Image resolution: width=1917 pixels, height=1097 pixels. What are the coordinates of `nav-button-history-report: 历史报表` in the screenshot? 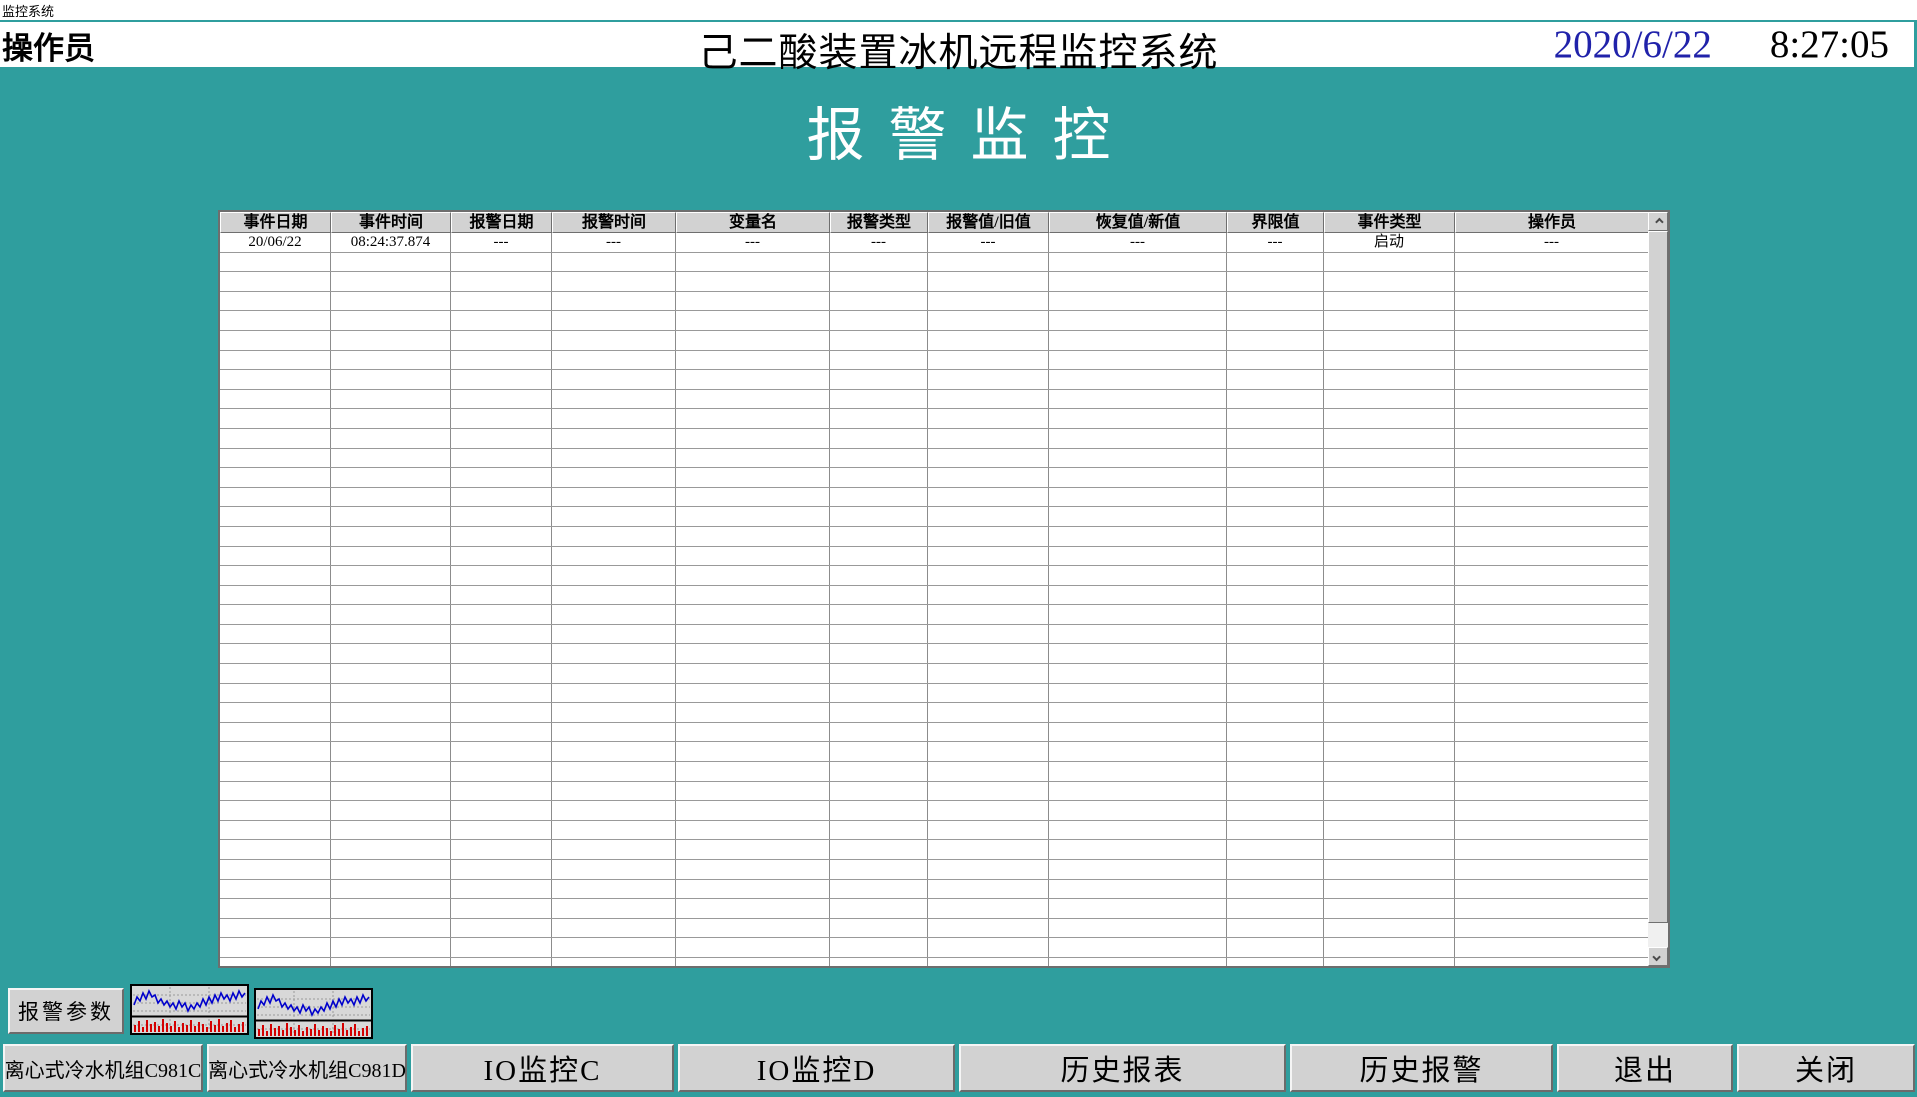 It's located at (1122, 1068).